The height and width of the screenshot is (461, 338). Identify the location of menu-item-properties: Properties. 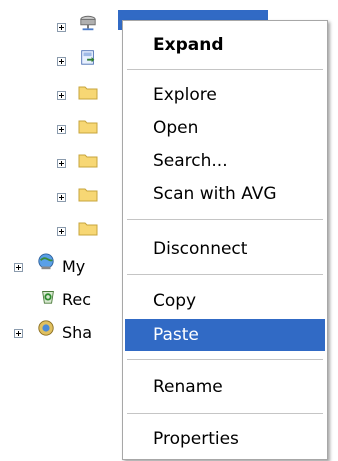
(225, 439).